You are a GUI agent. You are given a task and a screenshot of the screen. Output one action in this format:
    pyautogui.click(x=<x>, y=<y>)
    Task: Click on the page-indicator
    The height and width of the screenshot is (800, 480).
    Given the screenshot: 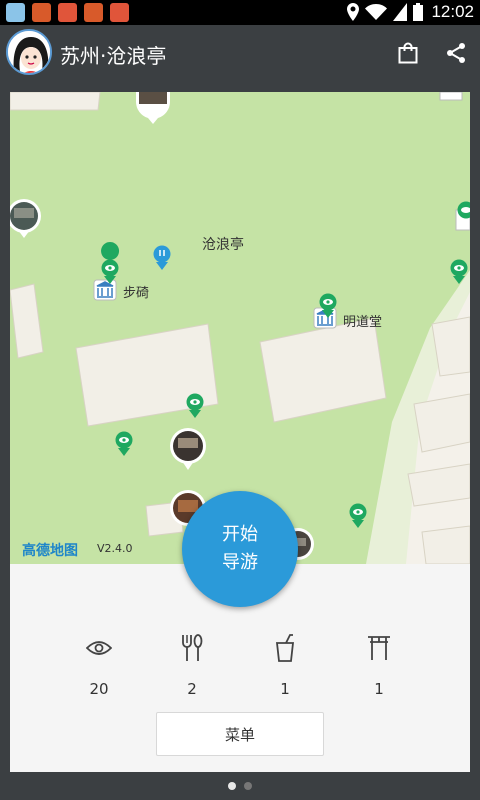 What is the action you would take?
    pyautogui.click(x=240, y=786)
    